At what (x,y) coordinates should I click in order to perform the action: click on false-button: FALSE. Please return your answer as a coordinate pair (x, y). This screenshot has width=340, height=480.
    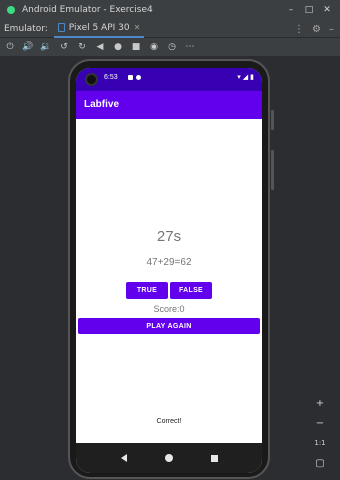
    Looking at the image, I should click on (191, 290).